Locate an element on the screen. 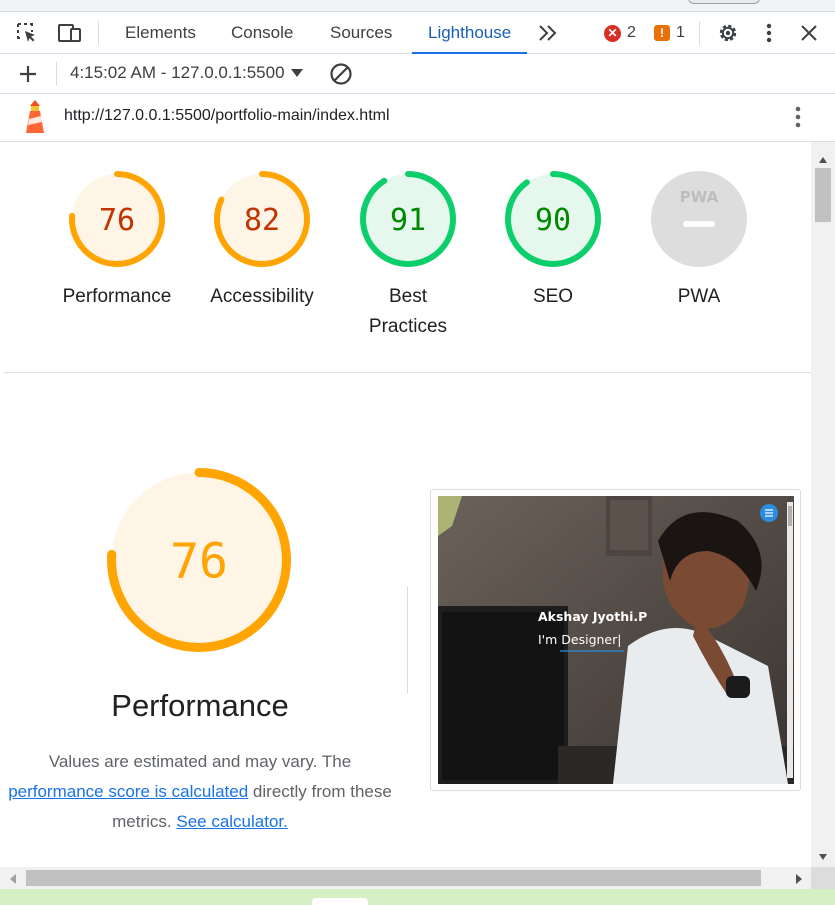  score-gauge-seo: 90 SEO is located at coordinates (553, 241).